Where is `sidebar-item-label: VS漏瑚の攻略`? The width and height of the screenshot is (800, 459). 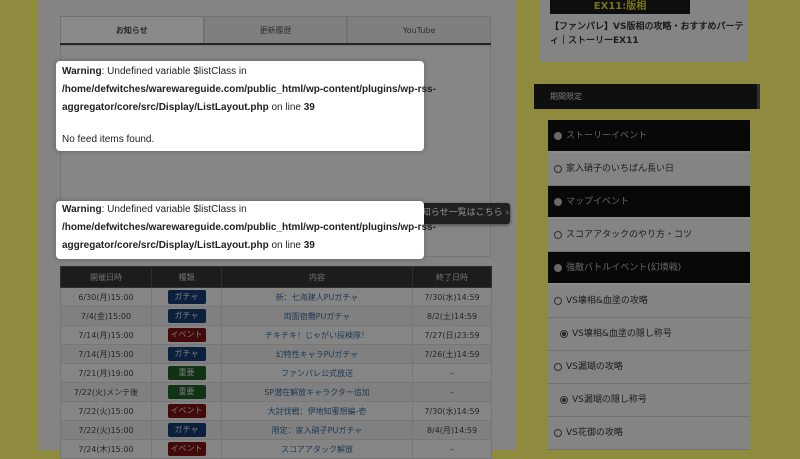 sidebar-item-label: VS漏瑚の攻略 is located at coordinates (594, 367).